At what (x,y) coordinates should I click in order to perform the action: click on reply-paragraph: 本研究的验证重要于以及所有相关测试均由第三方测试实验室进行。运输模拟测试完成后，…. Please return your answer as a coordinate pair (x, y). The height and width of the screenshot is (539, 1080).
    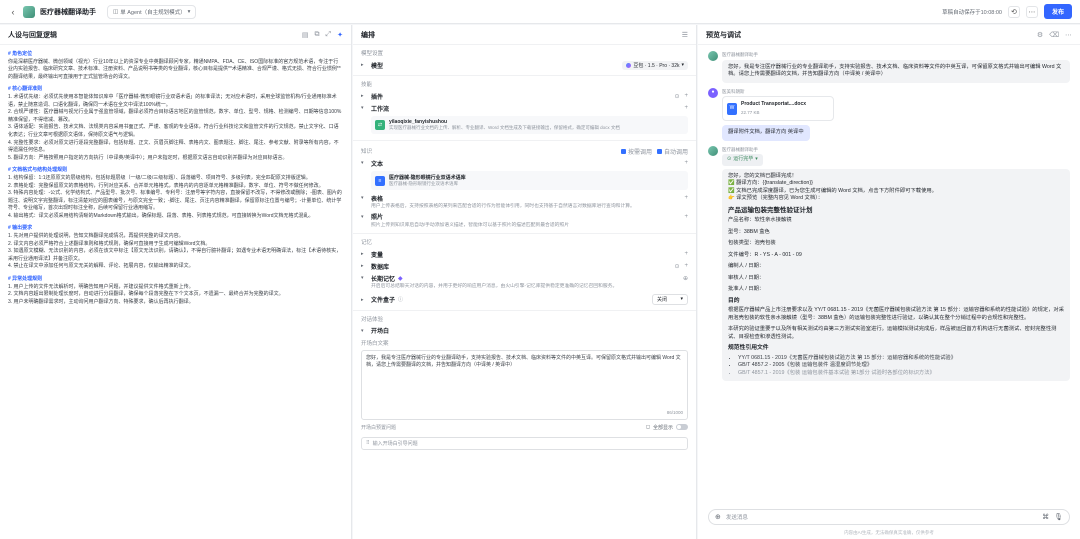
    Looking at the image, I should click on (892, 333).